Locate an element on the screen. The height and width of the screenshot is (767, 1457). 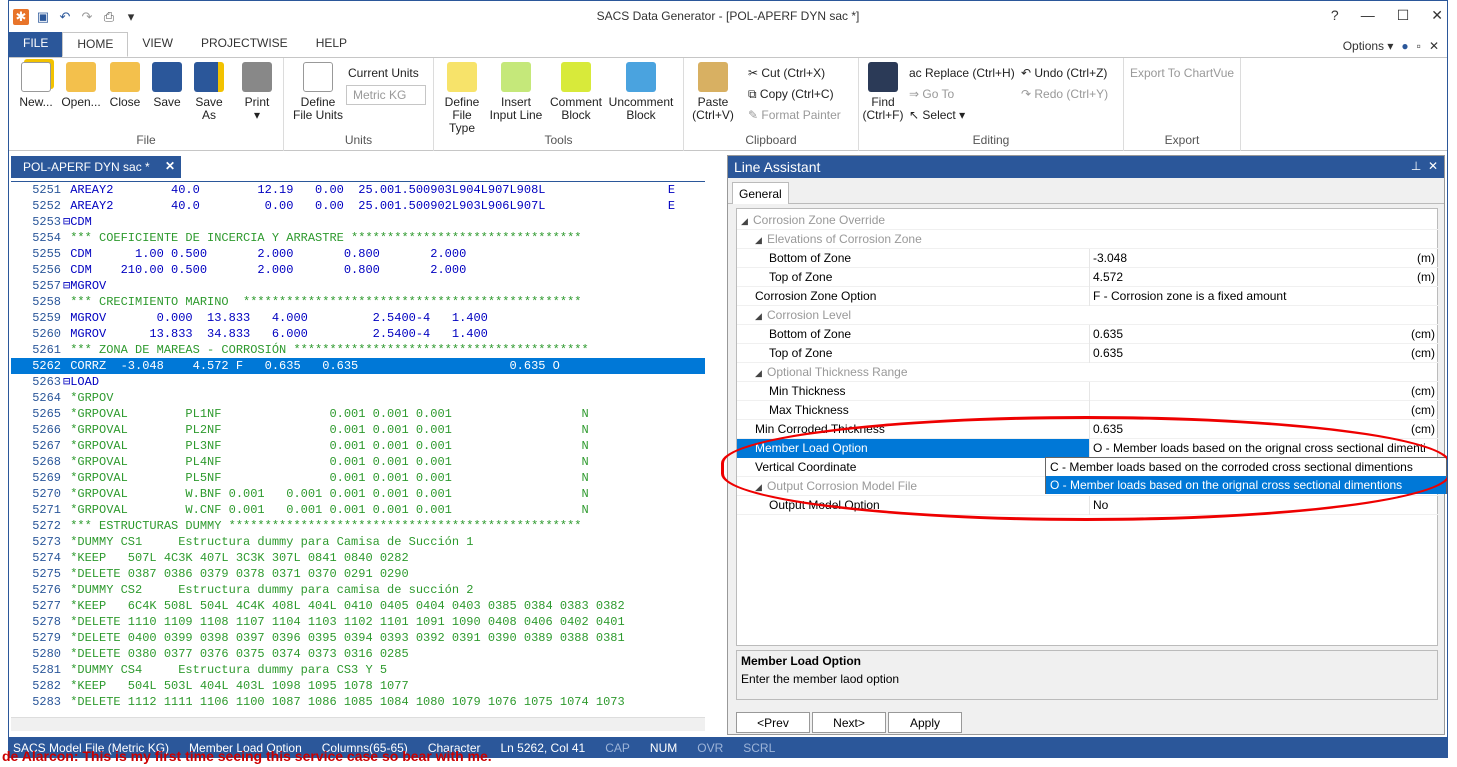
tab-file: FILE is located at coordinates (36, 44).